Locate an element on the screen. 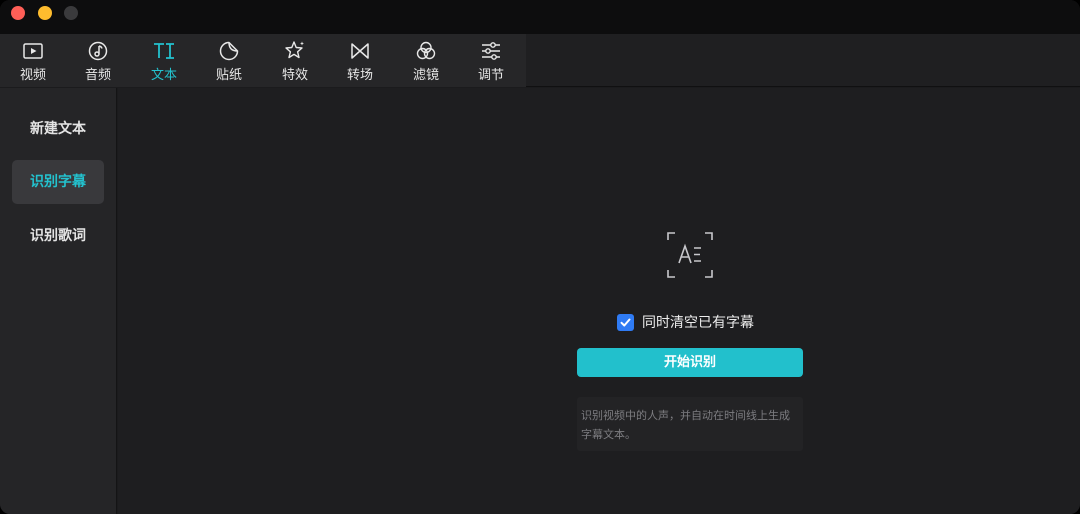 The width and height of the screenshot is (1080, 514). video-icon is located at coordinates (33, 51).